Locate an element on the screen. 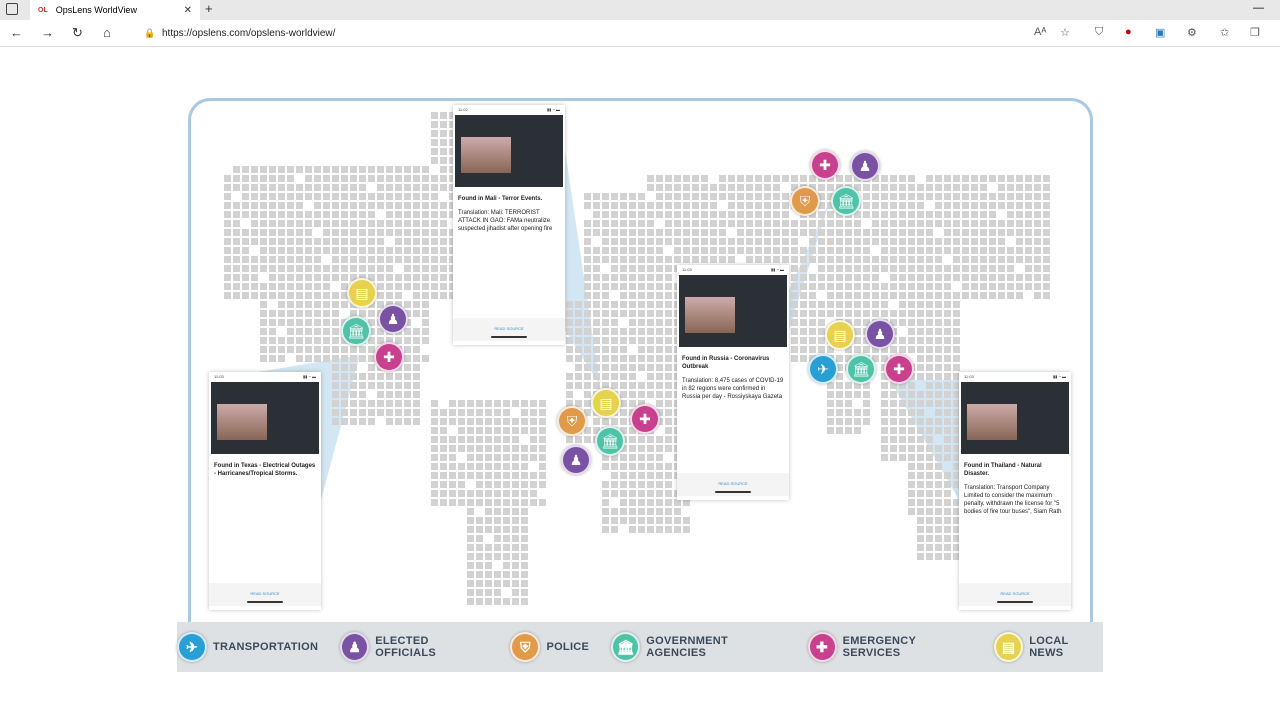  badge-icon: ⛨ is located at coordinates (525, 647).